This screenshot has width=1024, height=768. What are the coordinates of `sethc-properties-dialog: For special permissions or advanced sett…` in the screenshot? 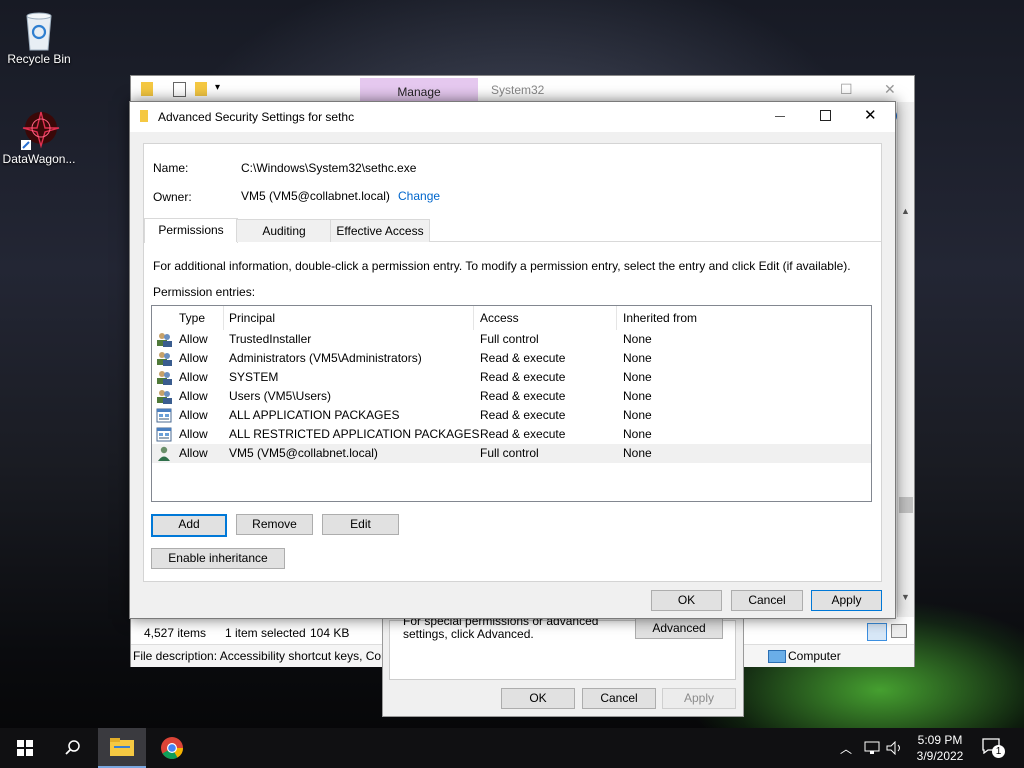 It's located at (563, 666).